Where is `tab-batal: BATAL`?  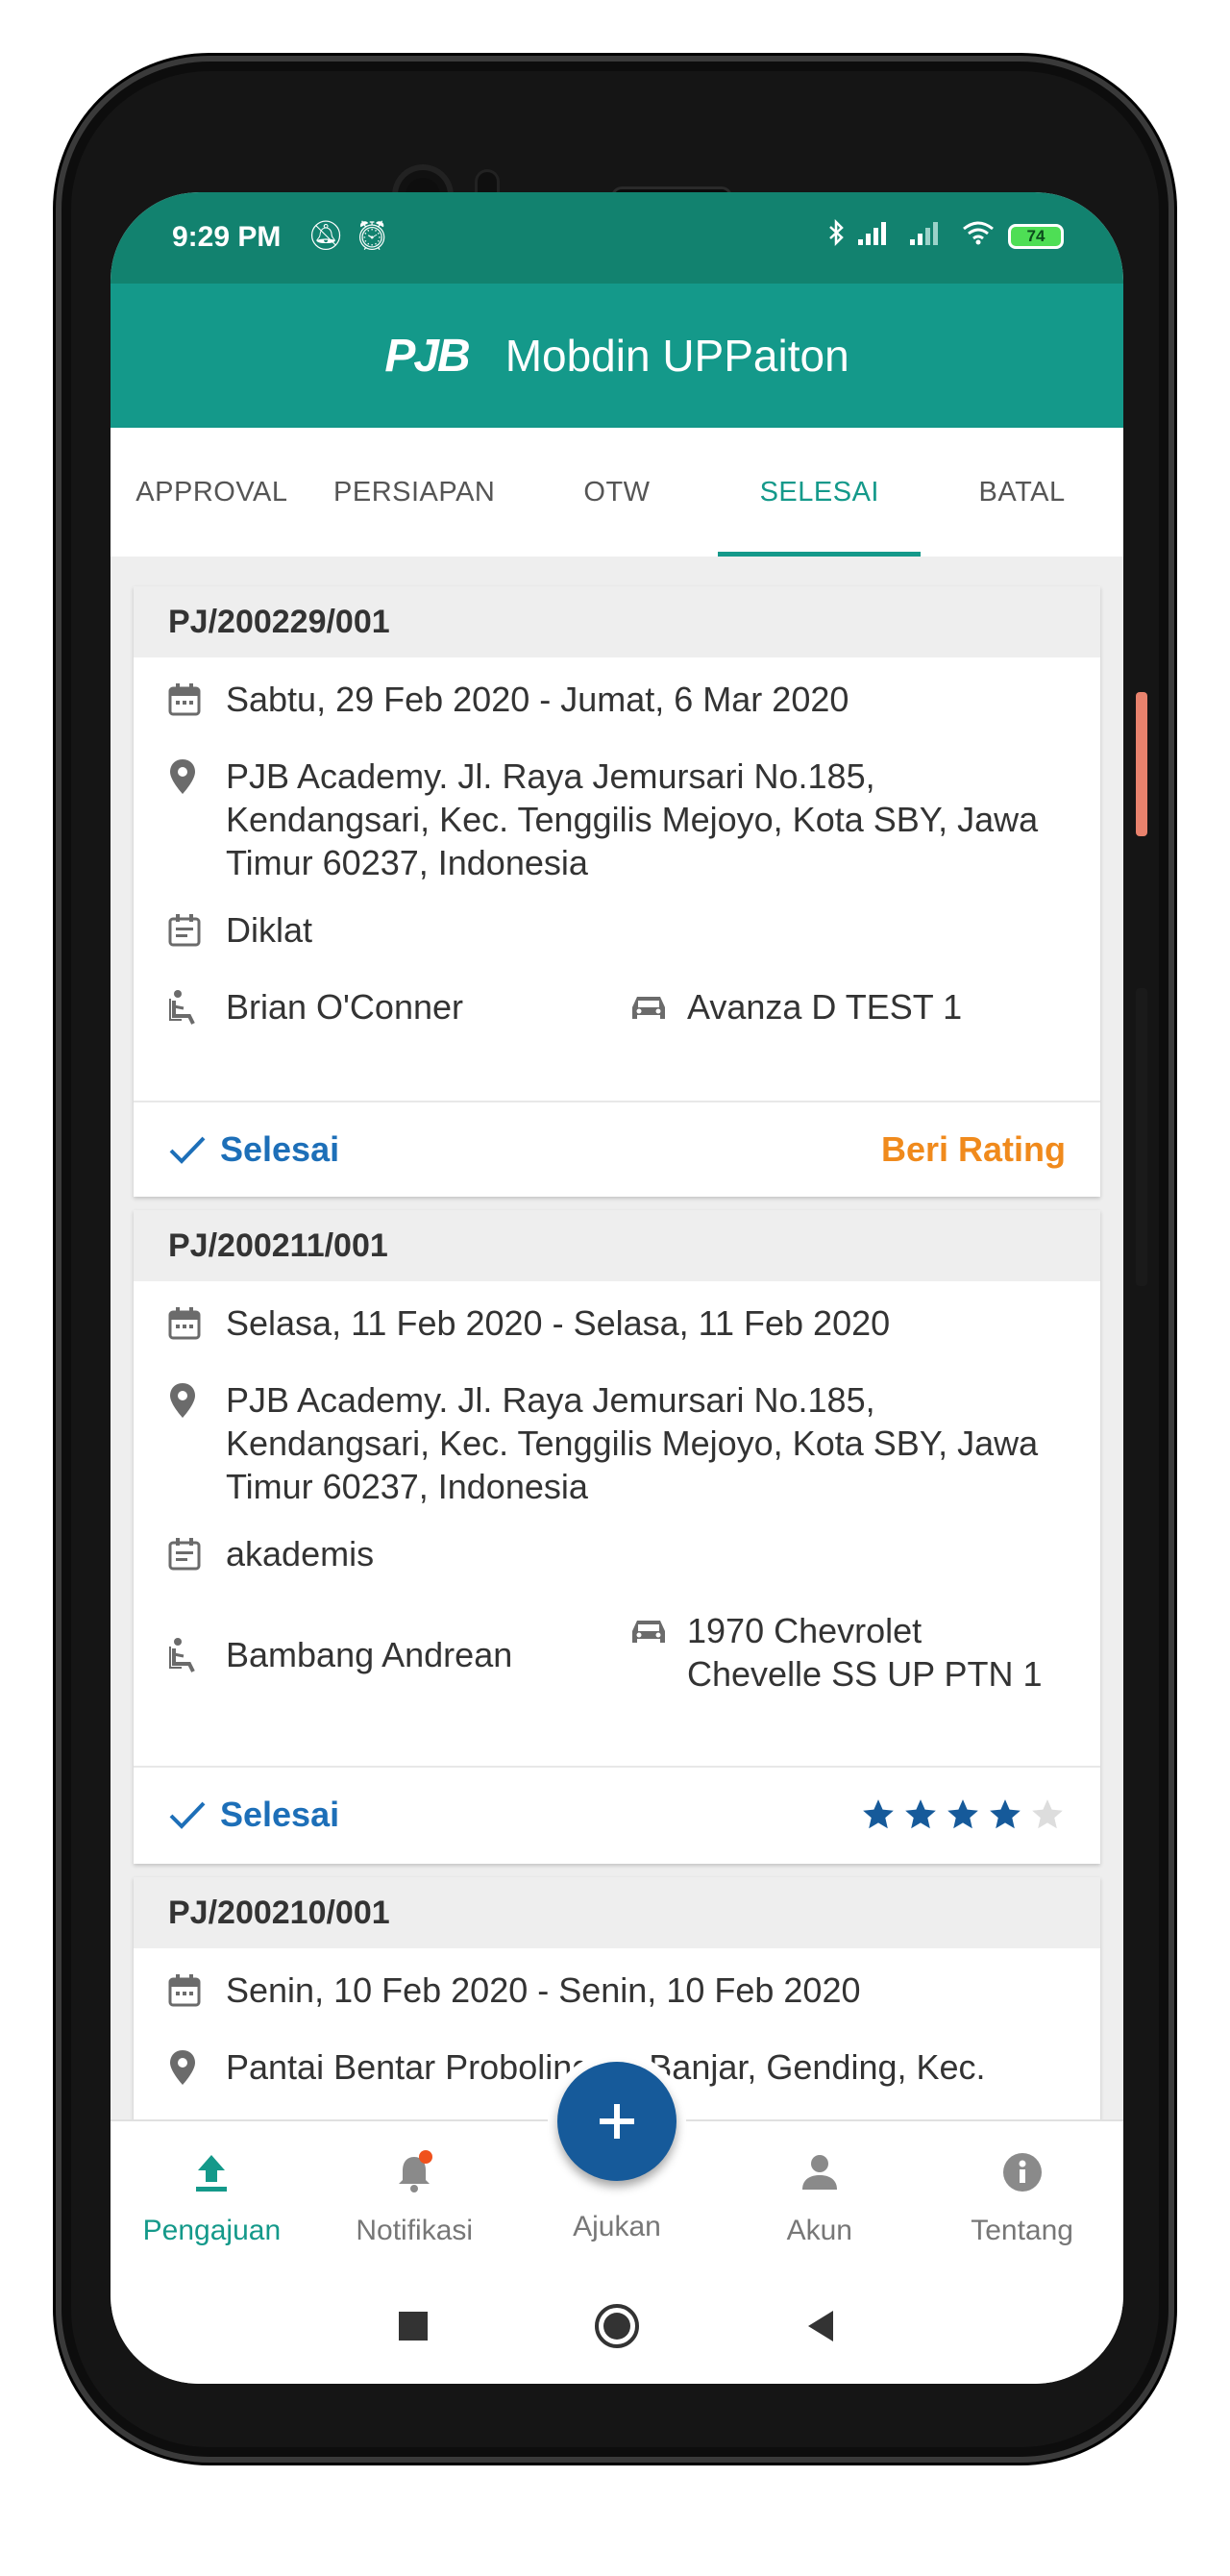 tab-batal: BATAL is located at coordinates (1022, 493).